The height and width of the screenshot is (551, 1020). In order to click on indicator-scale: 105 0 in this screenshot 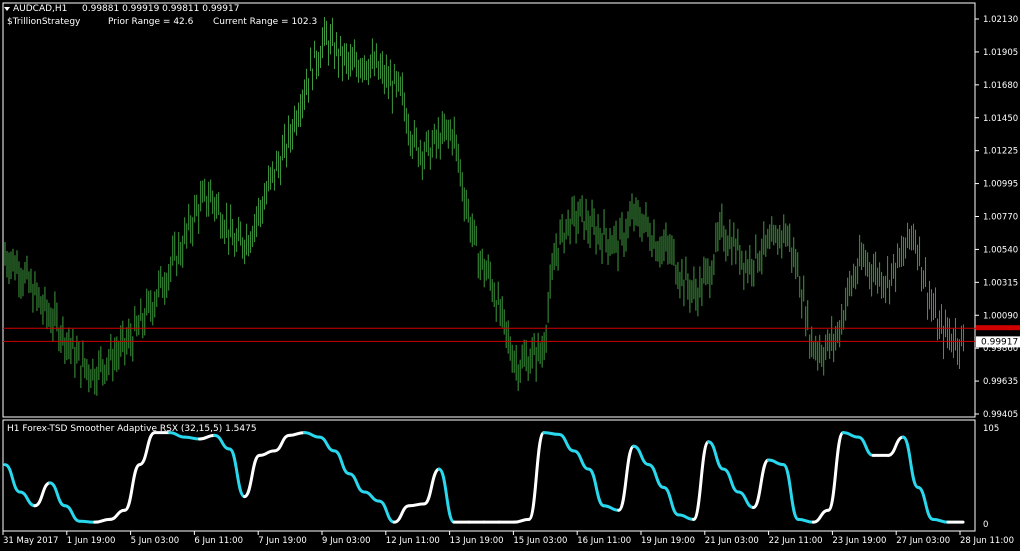, I will do `click(991, 477)`.